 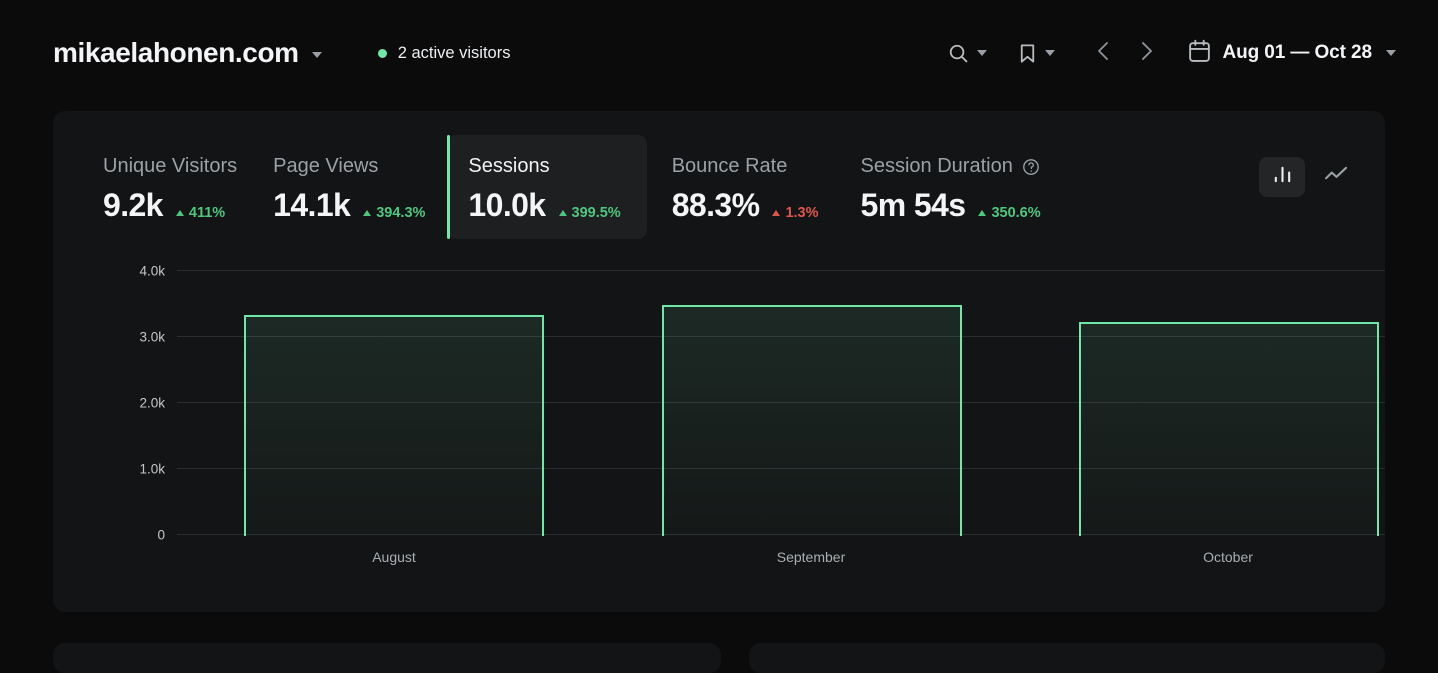 I want to click on y-tick-label: 4.0k, so click(x=152, y=270).